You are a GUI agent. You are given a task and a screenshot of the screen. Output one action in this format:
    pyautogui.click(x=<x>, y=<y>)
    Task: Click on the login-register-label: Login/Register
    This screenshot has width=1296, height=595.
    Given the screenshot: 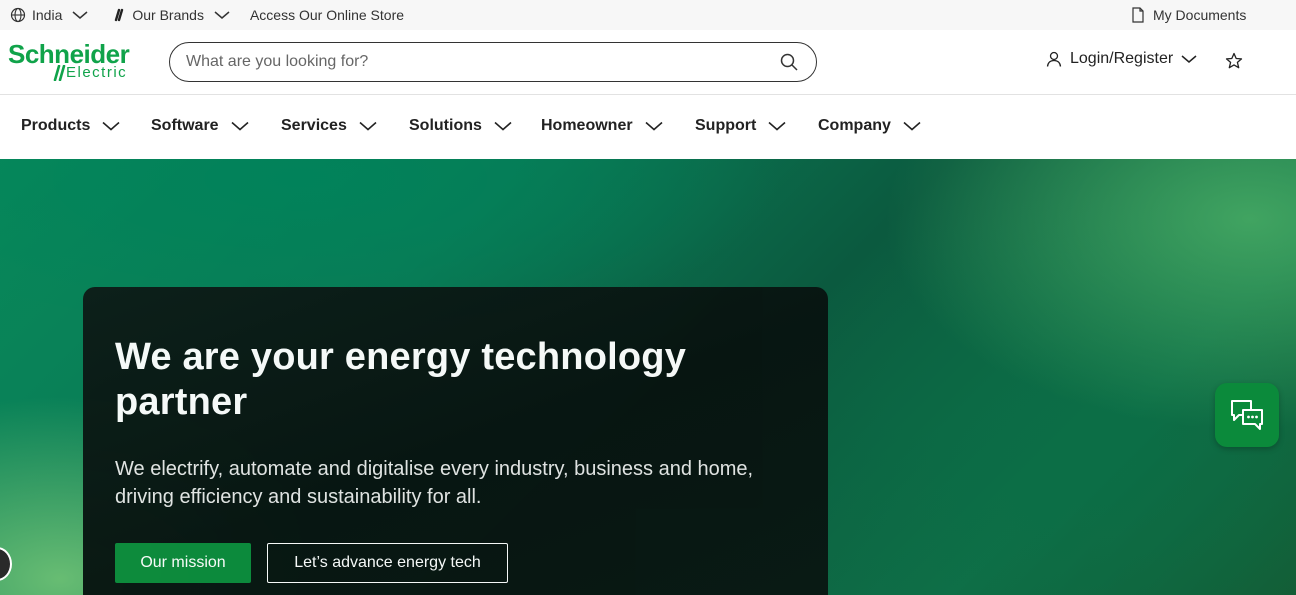 What is the action you would take?
    pyautogui.click(x=1122, y=58)
    